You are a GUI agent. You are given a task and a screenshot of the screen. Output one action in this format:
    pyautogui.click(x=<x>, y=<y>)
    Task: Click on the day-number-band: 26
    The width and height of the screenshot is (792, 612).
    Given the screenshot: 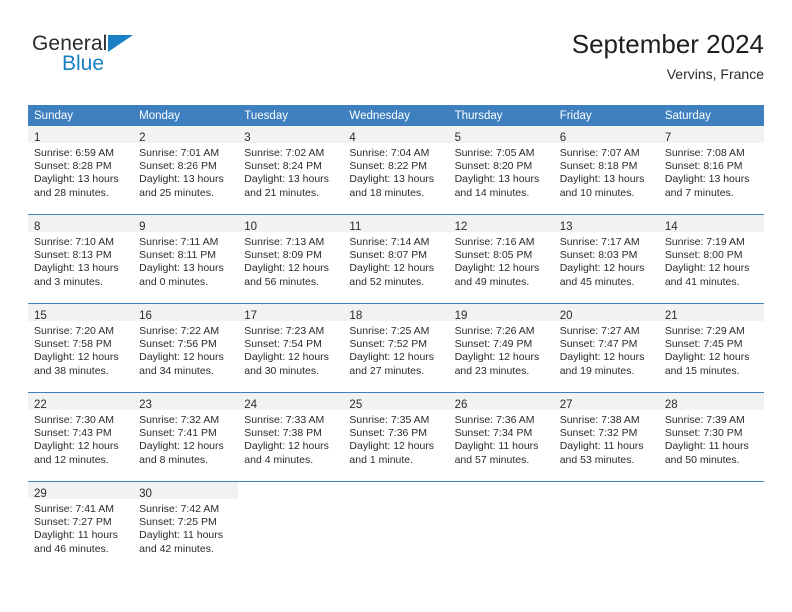 What is the action you would take?
    pyautogui.click(x=501, y=402)
    